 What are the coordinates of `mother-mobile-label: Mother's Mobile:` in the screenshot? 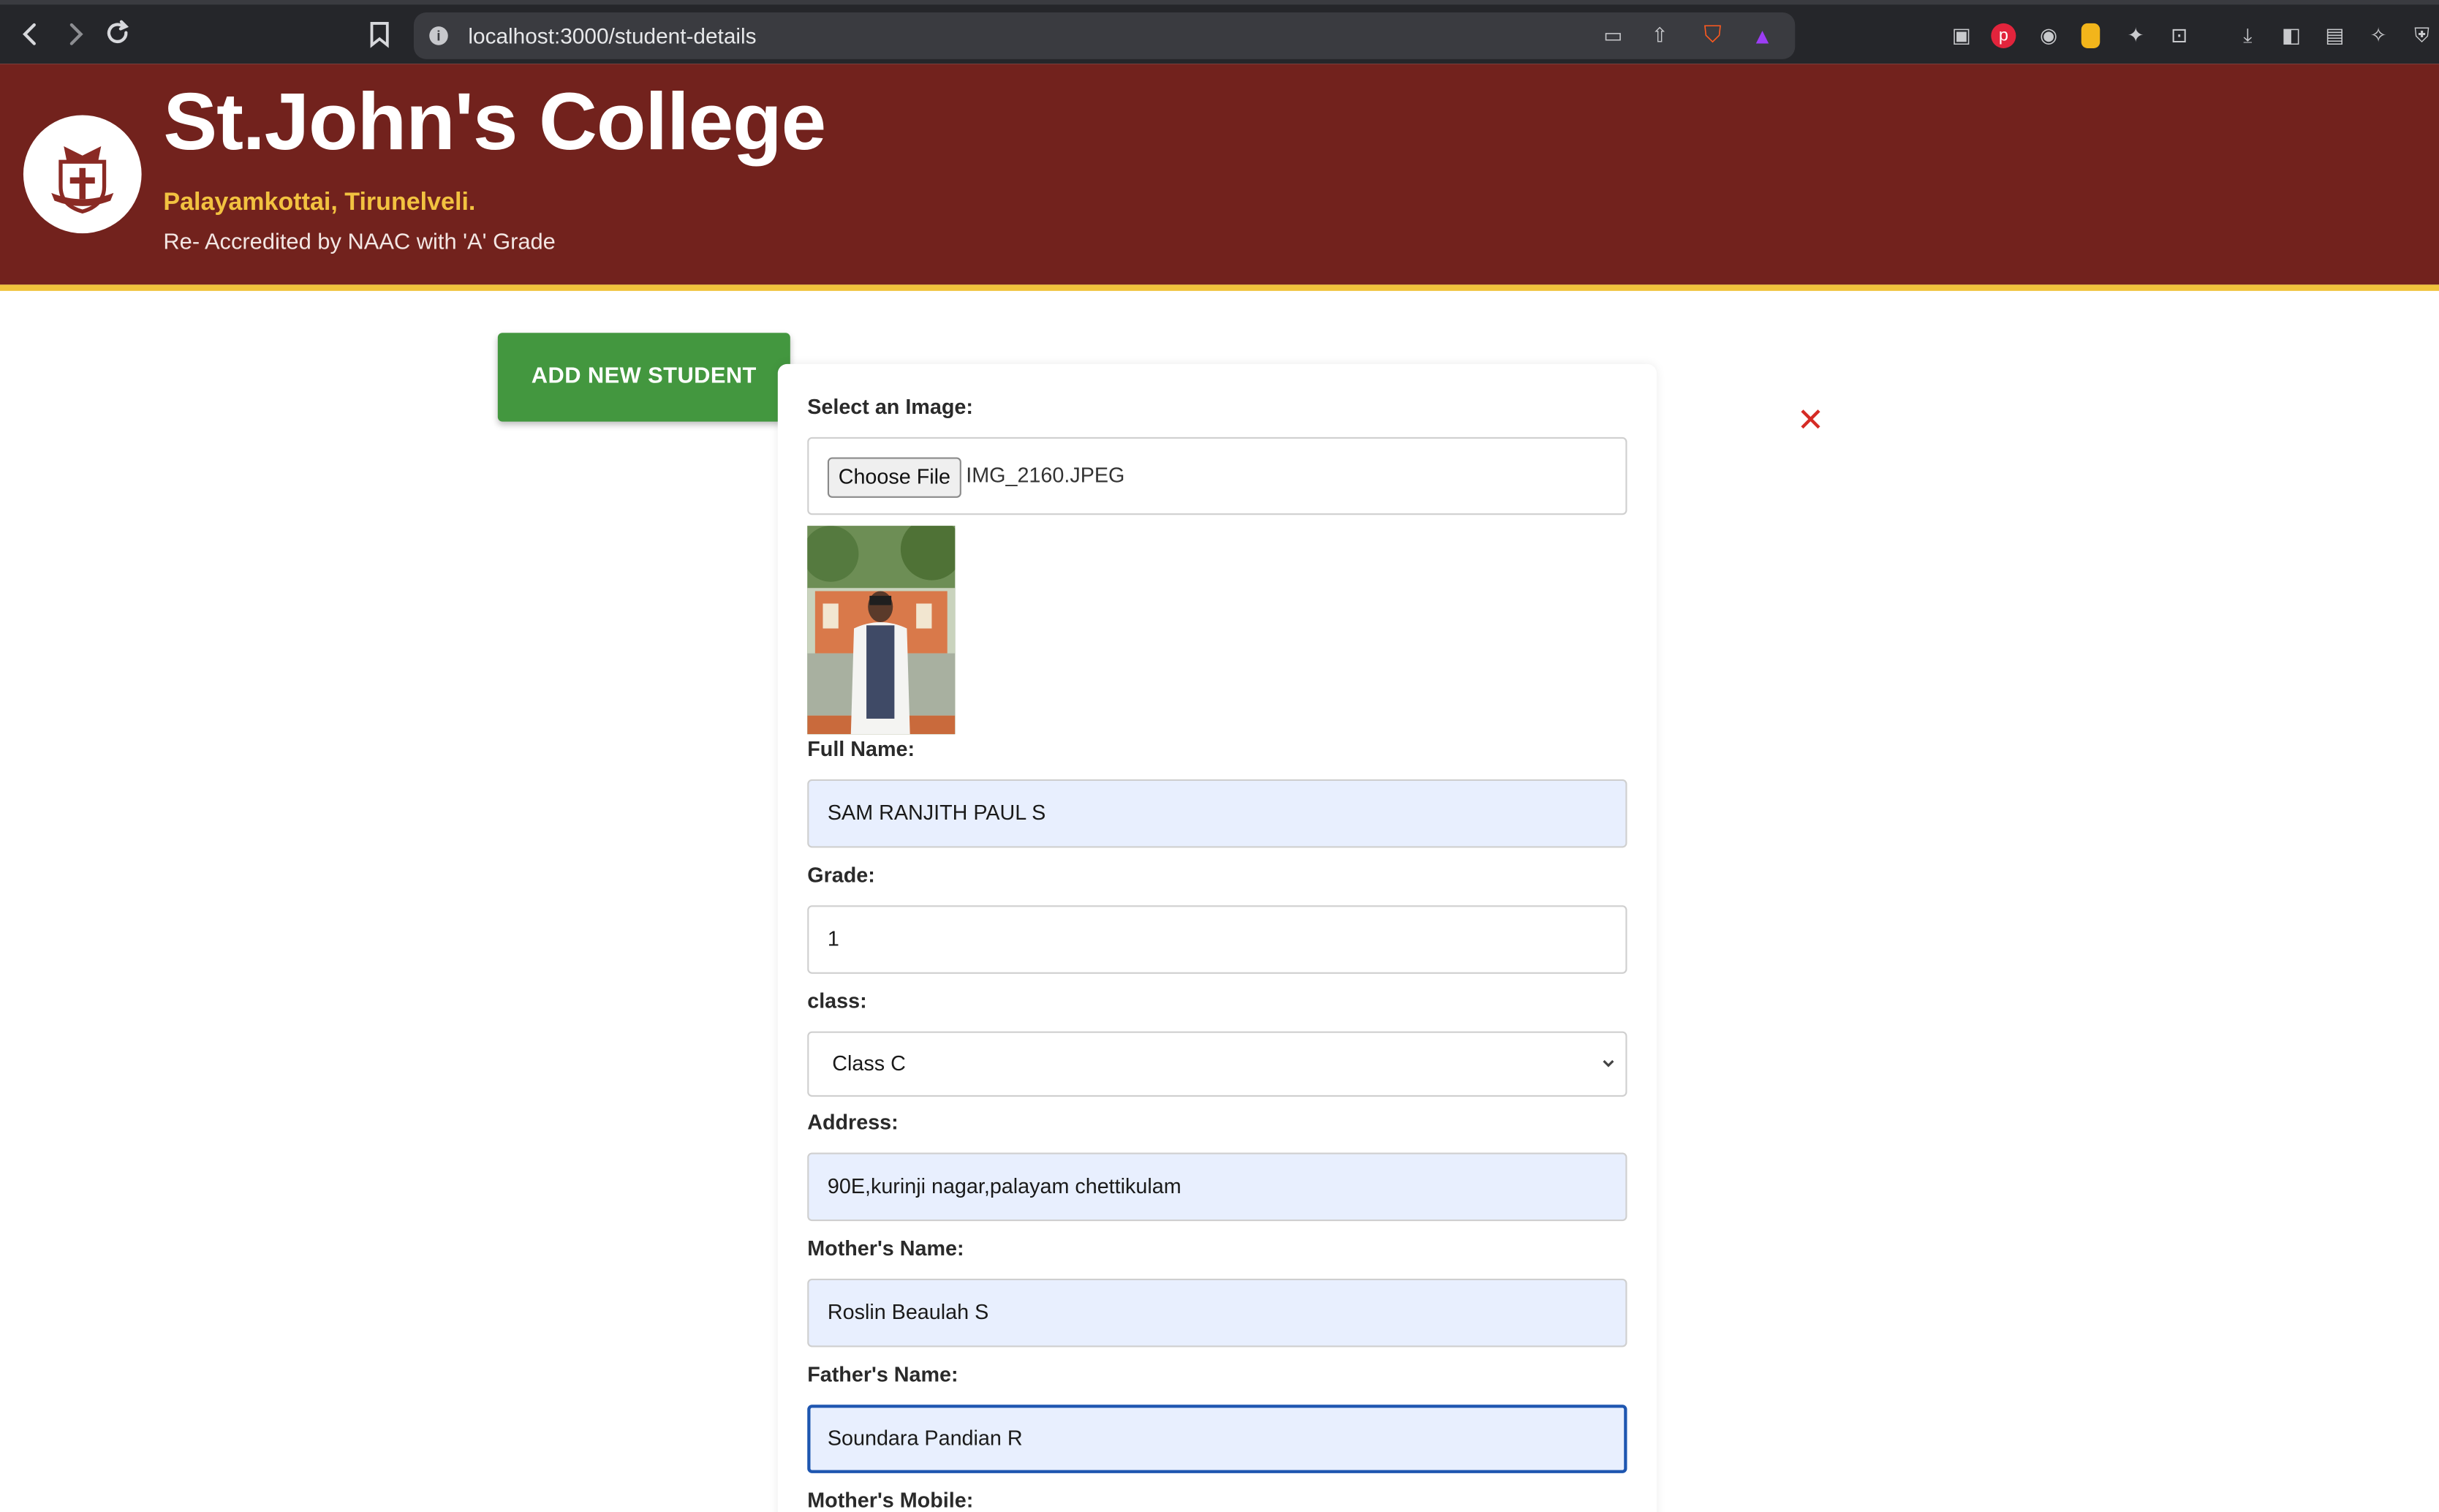 It's located at (890, 1500).